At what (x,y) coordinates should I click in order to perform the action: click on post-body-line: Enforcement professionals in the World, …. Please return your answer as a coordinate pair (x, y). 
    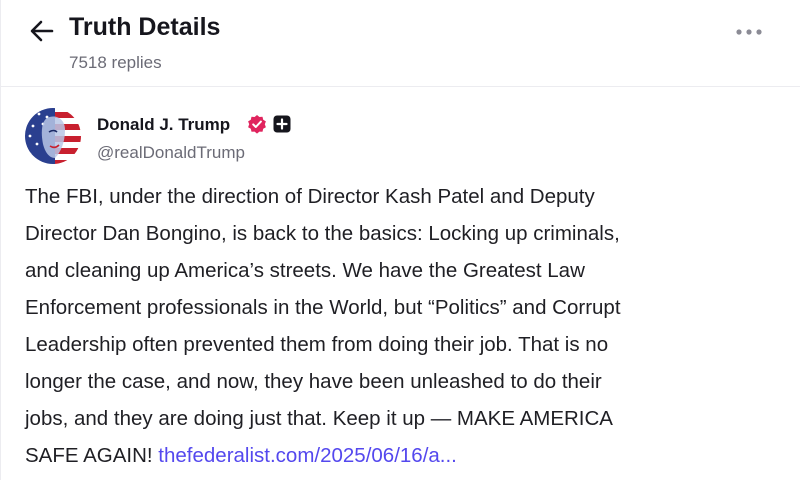
    Looking at the image, I should click on (323, 307).